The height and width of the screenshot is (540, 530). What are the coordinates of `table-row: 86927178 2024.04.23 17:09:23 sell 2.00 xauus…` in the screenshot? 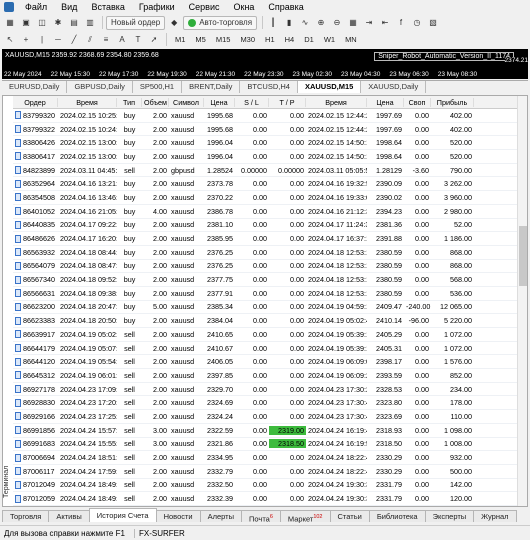 It's located at (265, 390).